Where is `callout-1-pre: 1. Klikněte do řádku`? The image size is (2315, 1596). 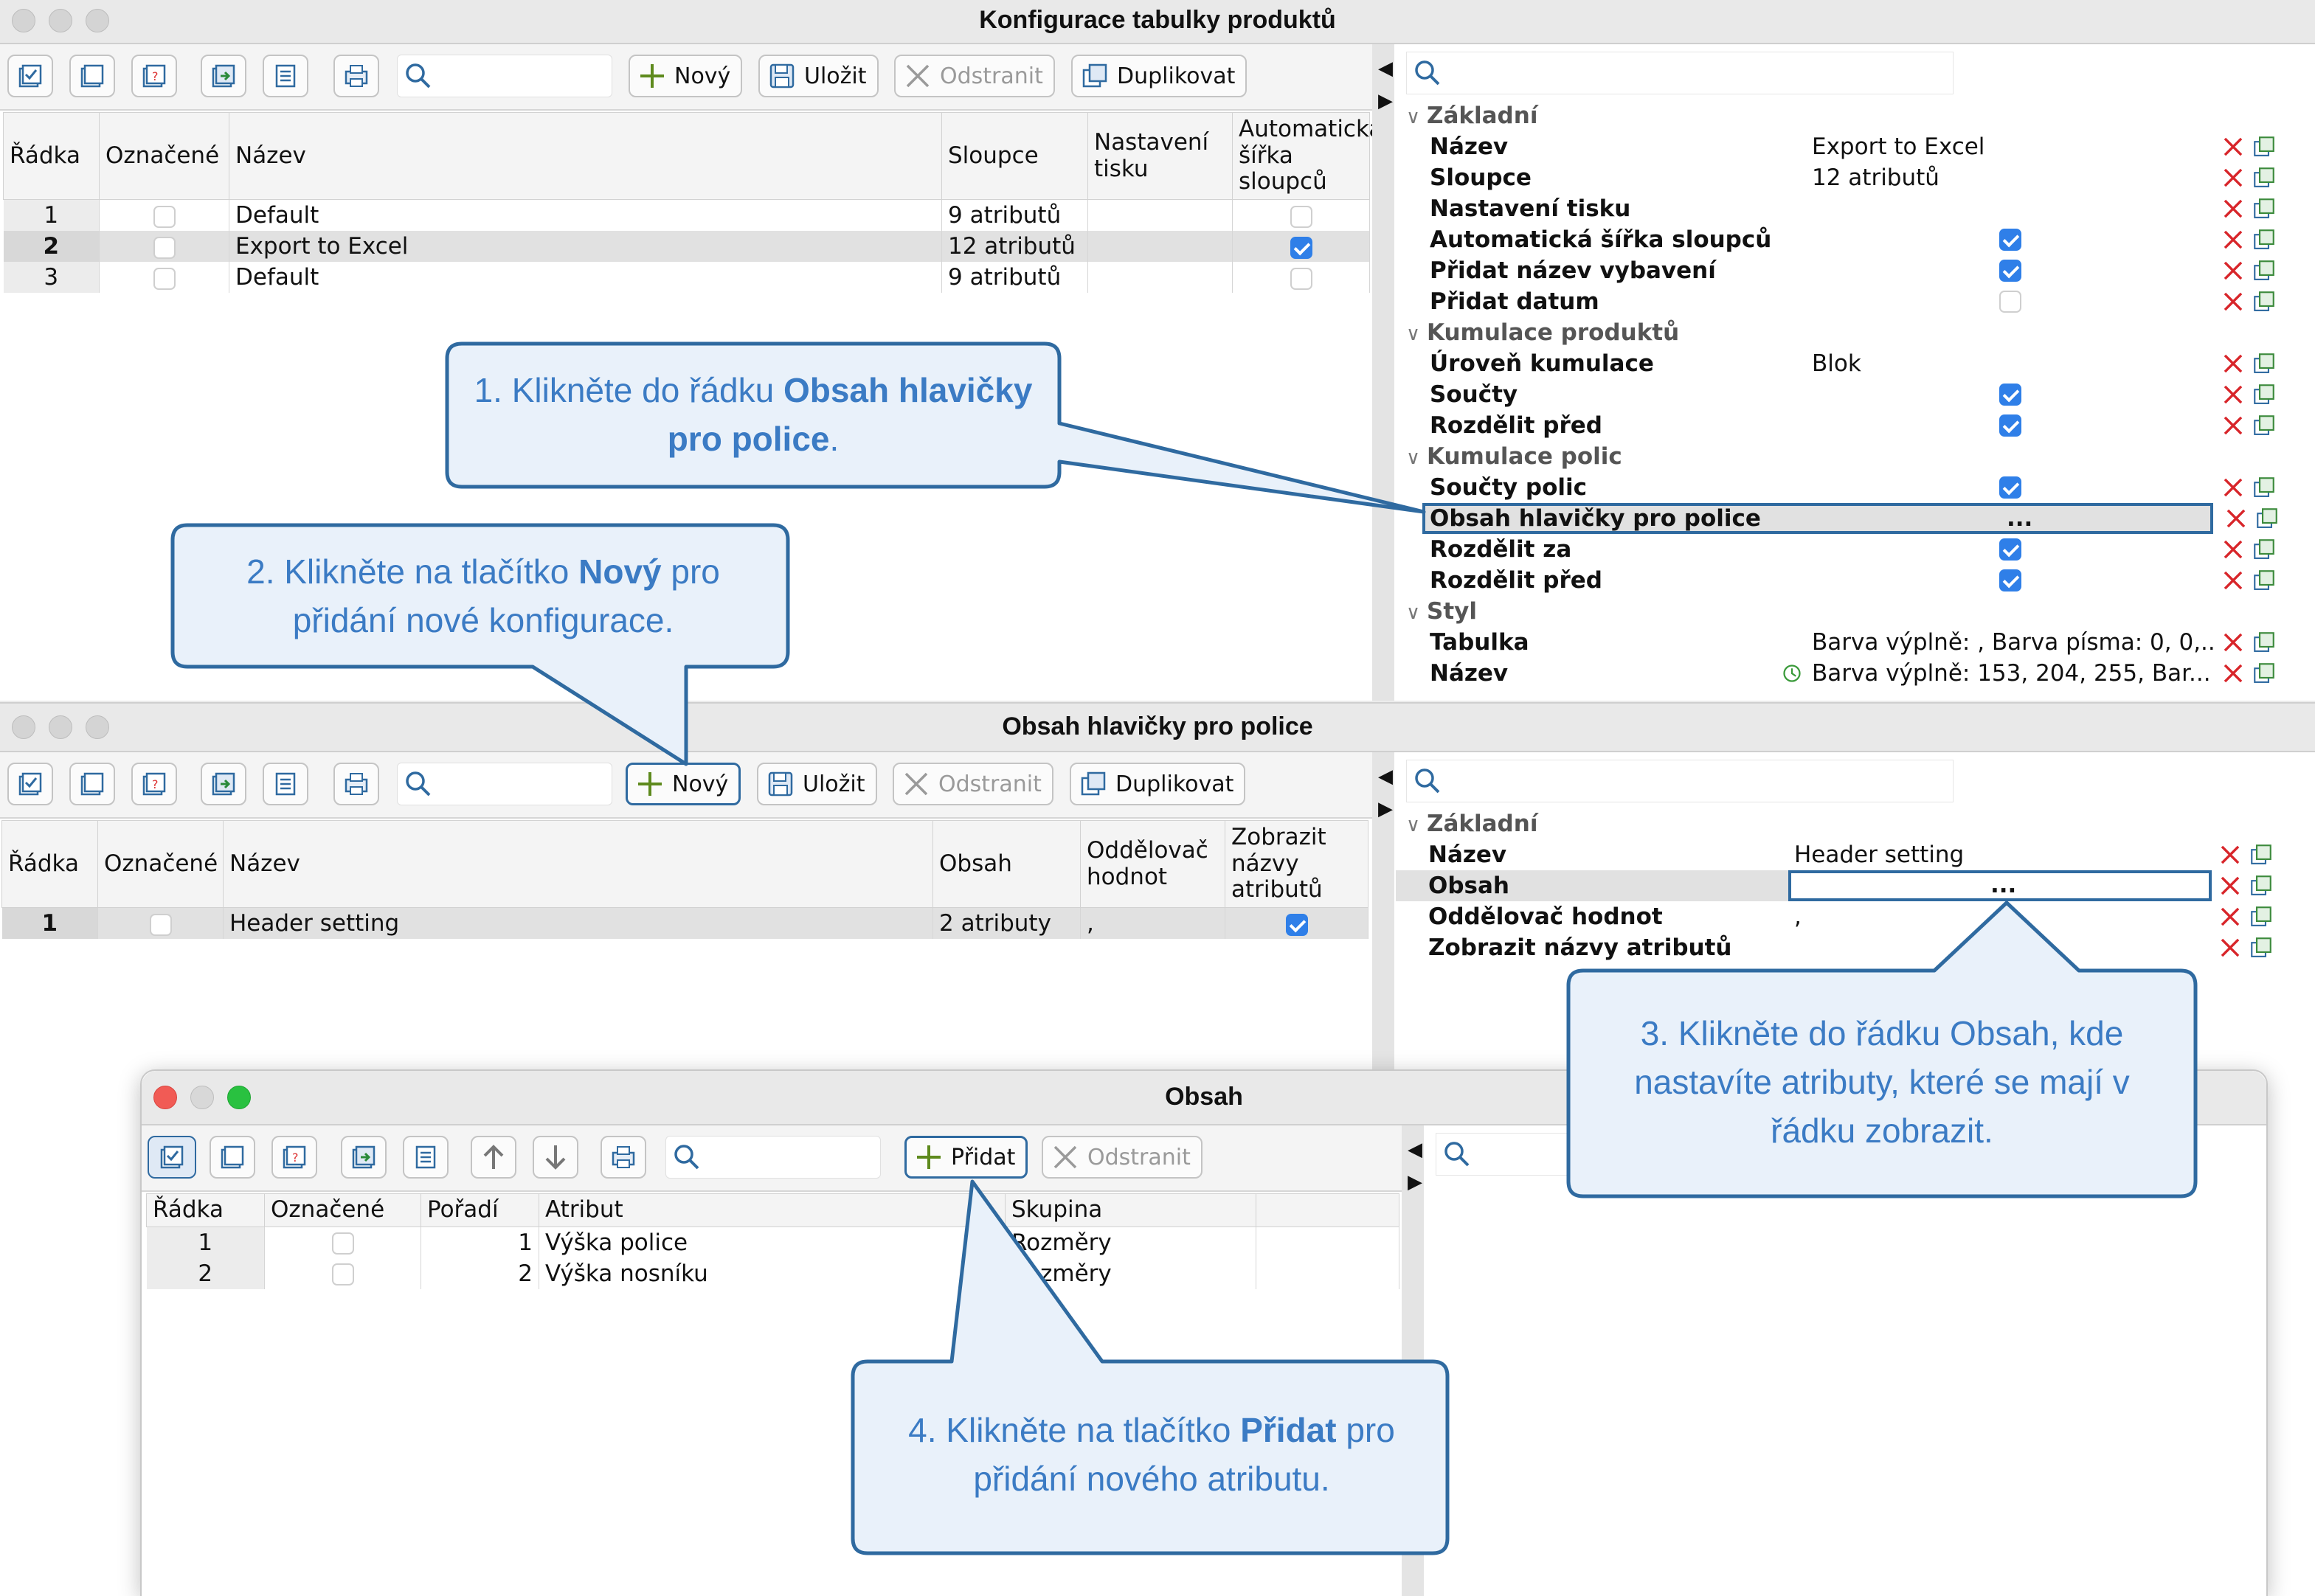 callout-1-pre: 1. Klikněte do řádku is located at coordinates (628, 390).